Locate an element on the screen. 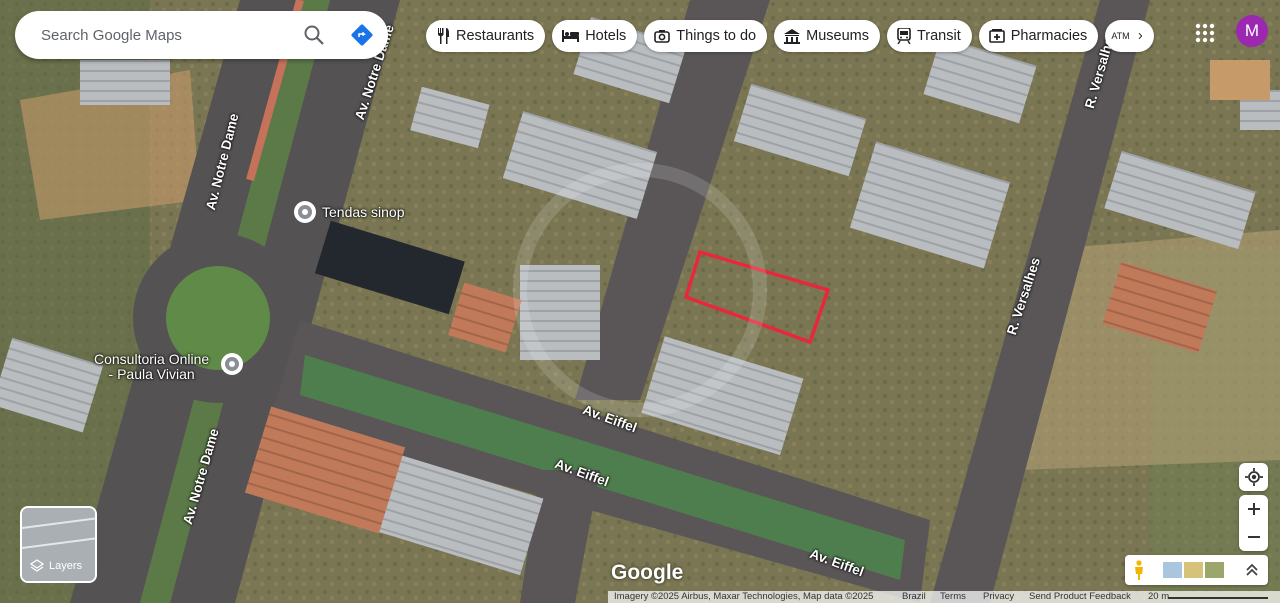 The image size is (1280, 603). chevron-right-icon is located at coordinates (1140, 36).